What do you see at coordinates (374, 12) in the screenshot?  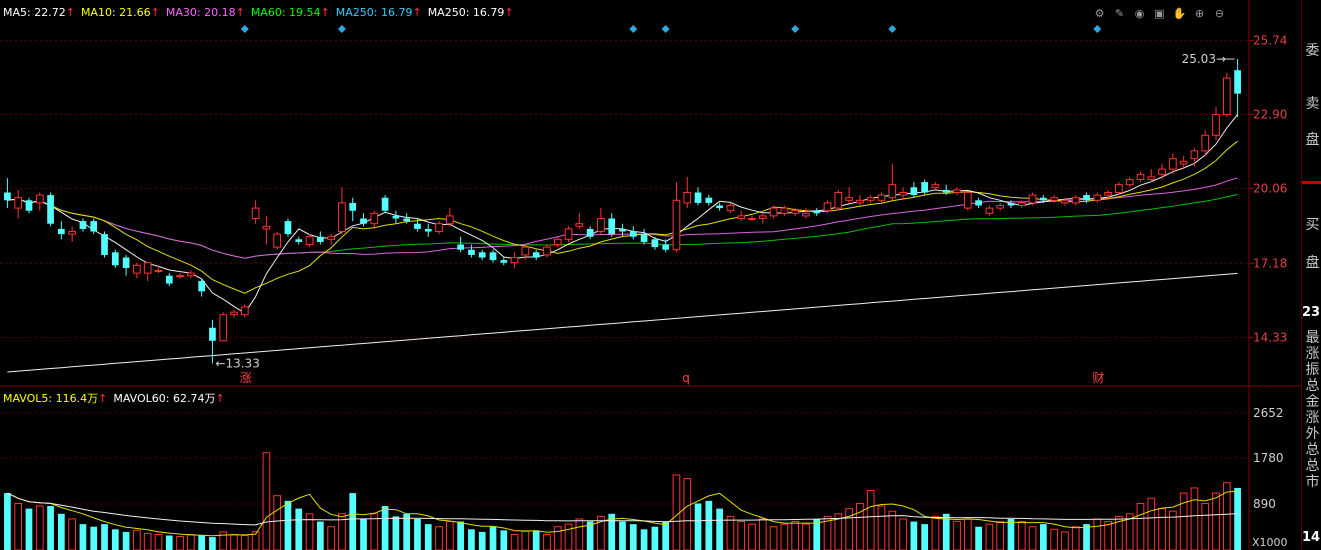 I see `ma-legend-item: MA250: 16.79` at bounding box center [374, 12].